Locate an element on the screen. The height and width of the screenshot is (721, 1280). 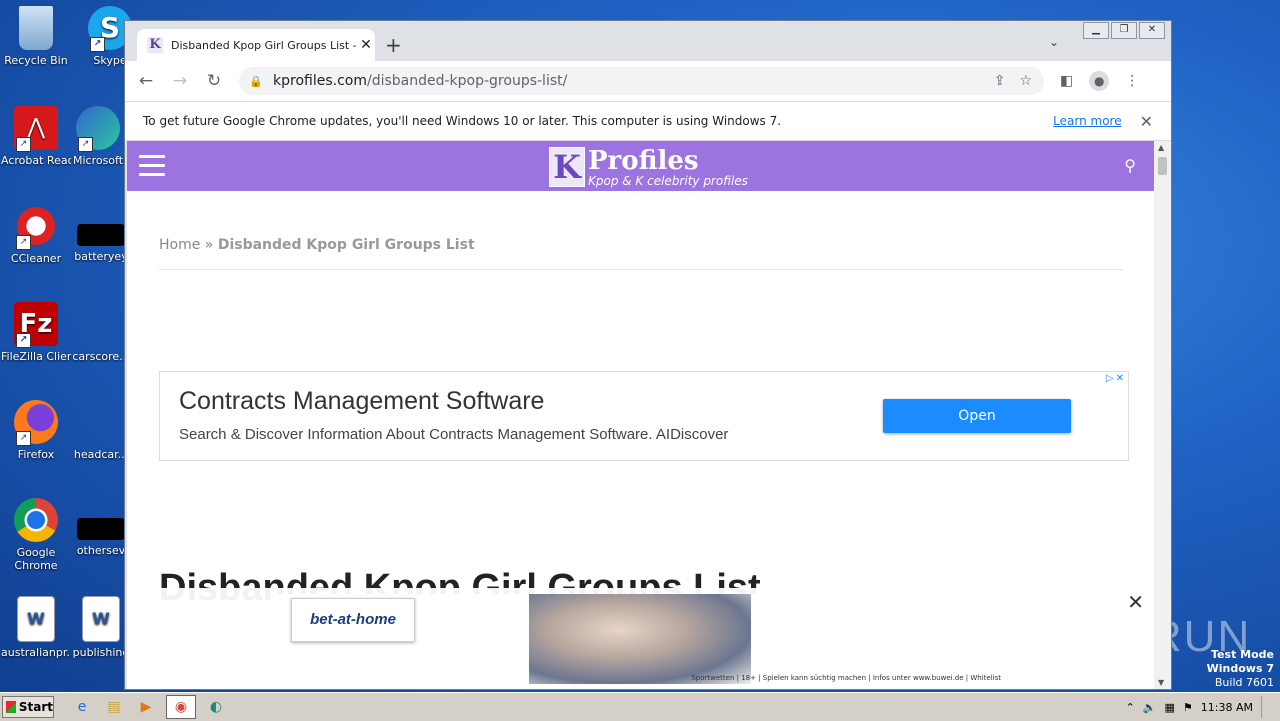
kprofiles-logo: K Profiles Kpop & K celebrity profiles is located at coordinates (648, 167).